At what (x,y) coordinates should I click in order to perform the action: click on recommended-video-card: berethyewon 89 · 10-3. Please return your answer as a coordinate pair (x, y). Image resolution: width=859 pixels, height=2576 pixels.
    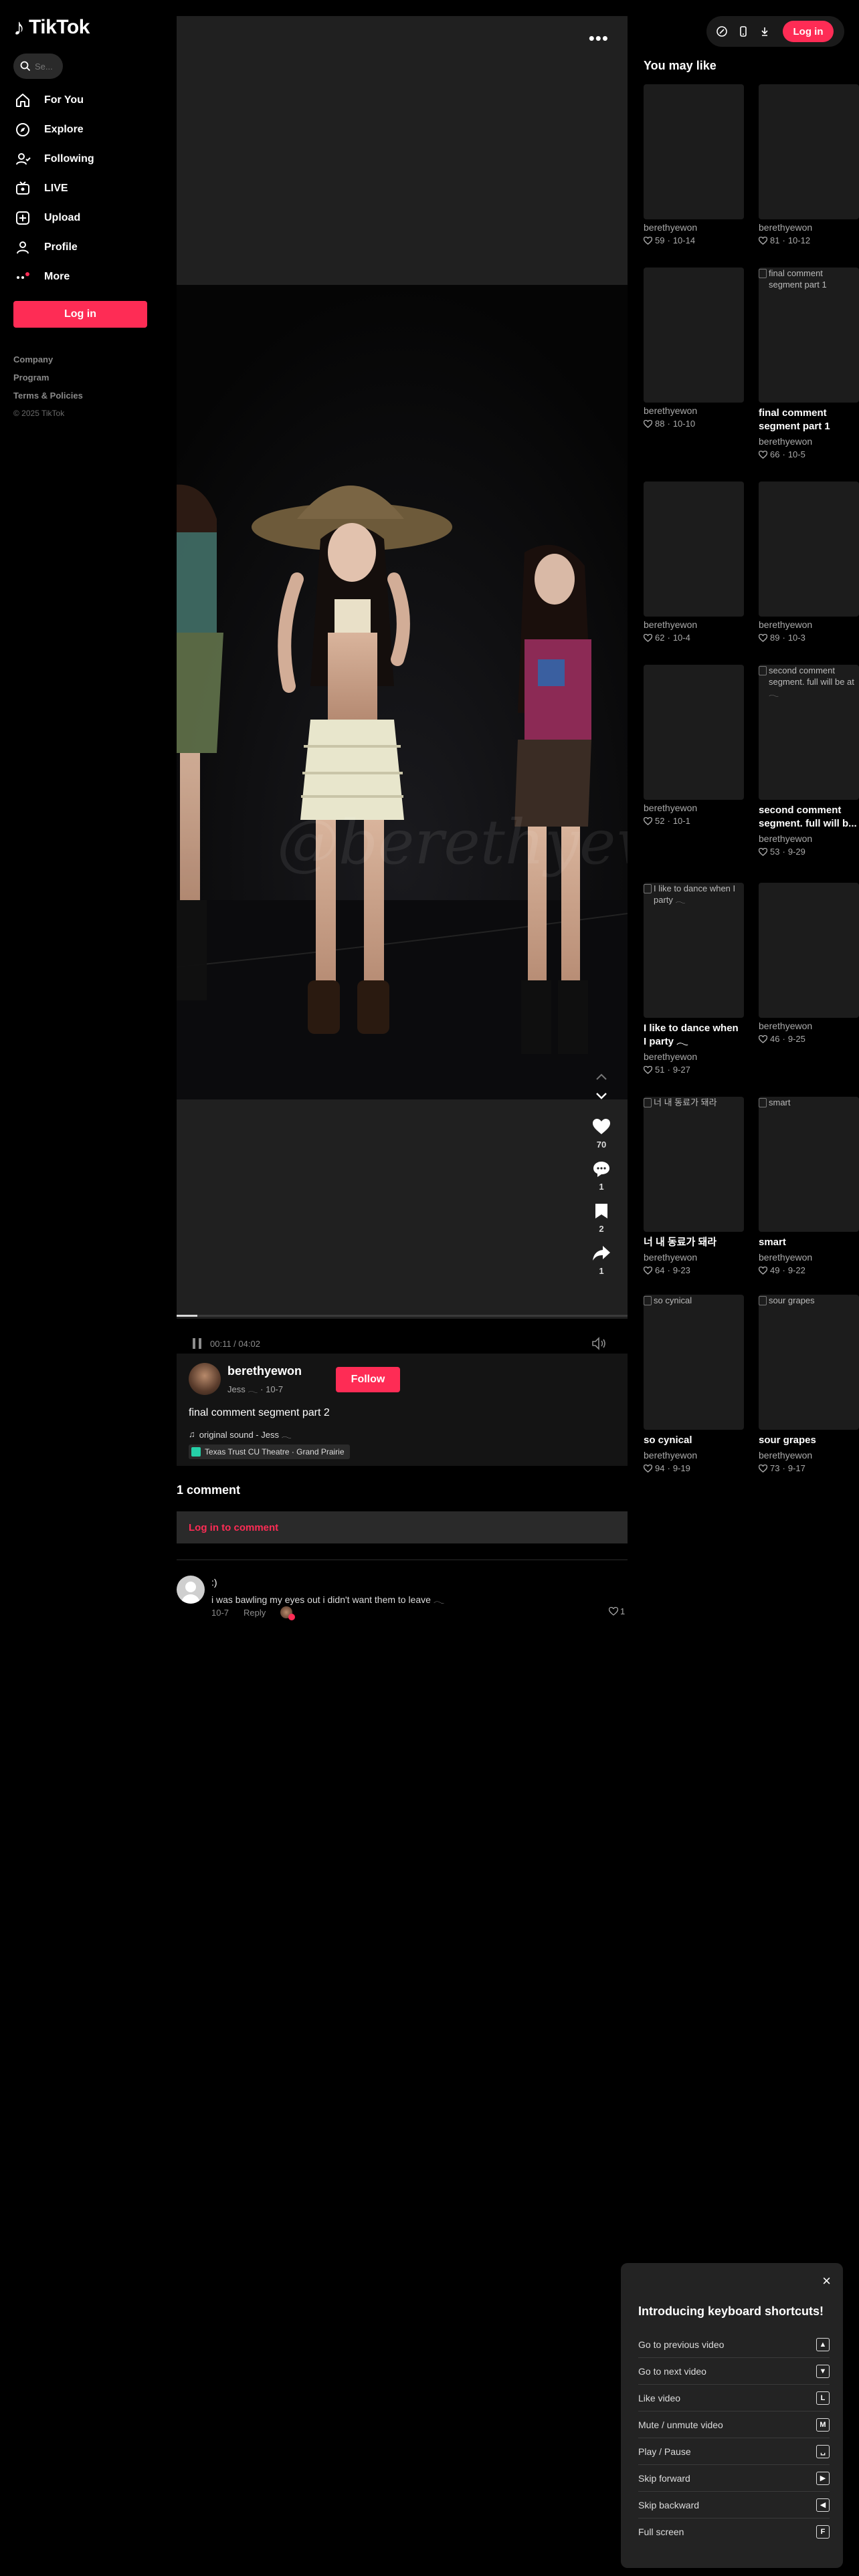
    Looking at the image, I should click on (809, 562).